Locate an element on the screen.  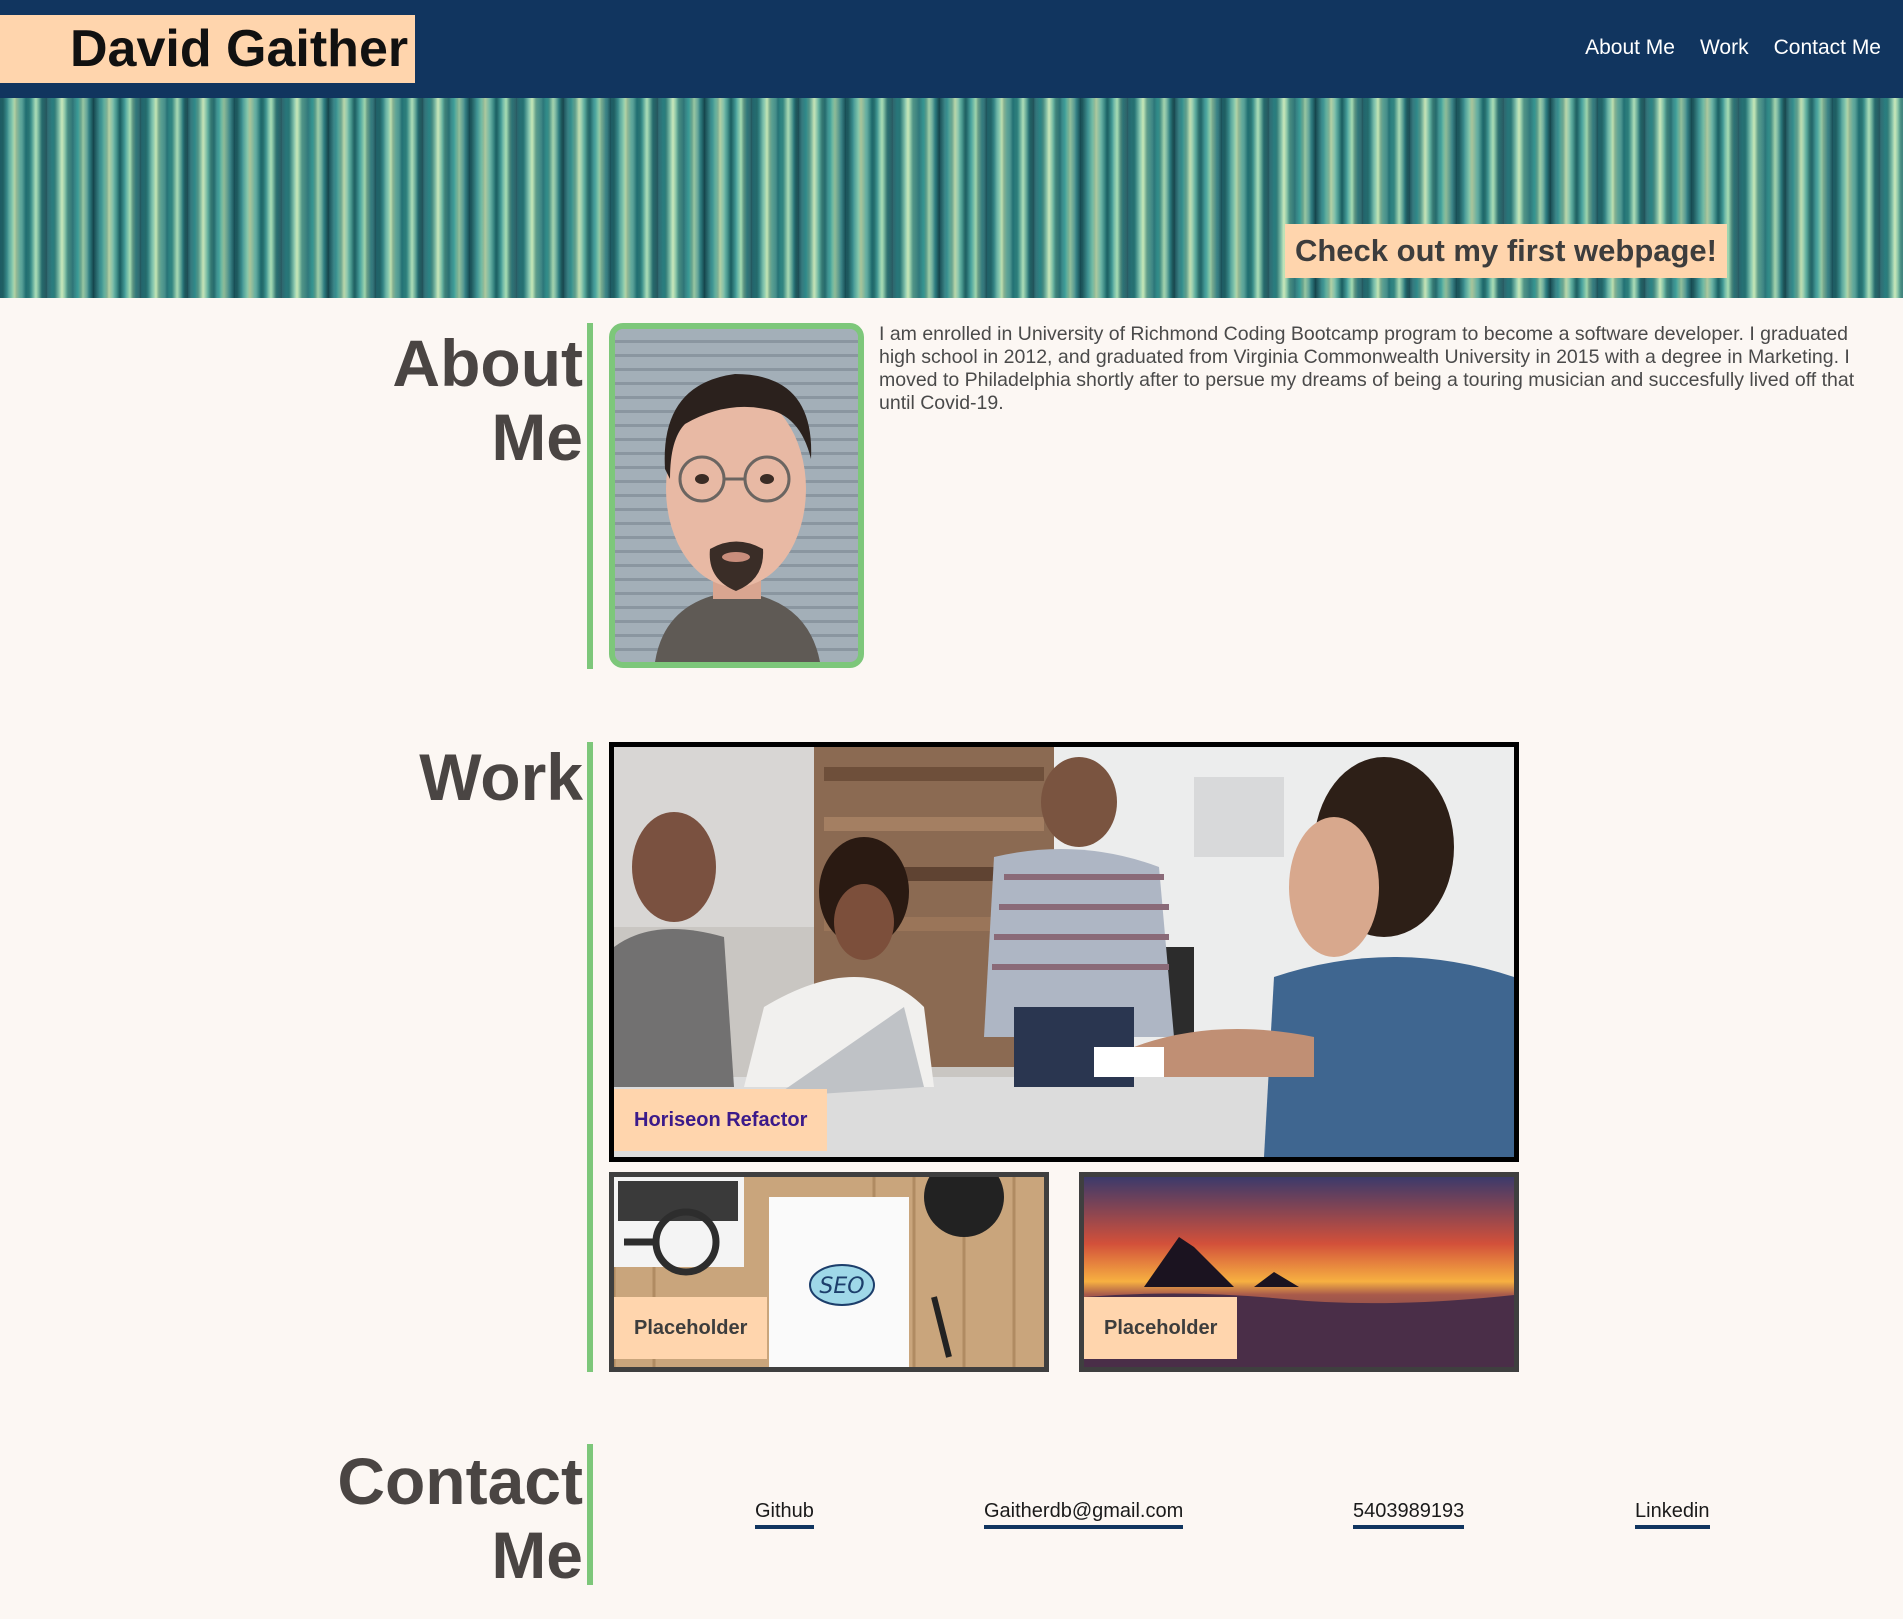
contact-link-phone: 5403989193 is located at coordinates (1409, 1514).